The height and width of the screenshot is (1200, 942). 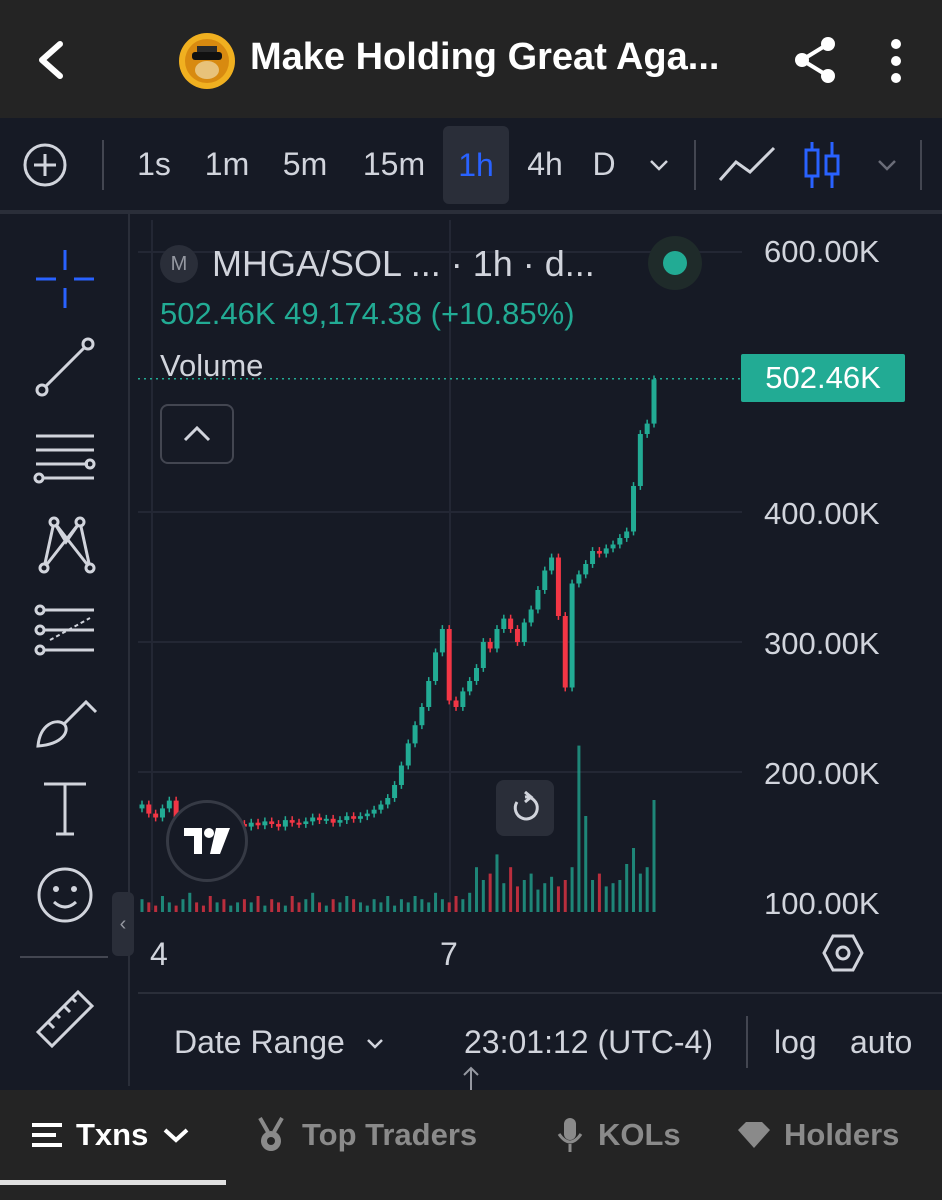 I want to click on date-range-button: Date Range, so click(x=280, y=1042).